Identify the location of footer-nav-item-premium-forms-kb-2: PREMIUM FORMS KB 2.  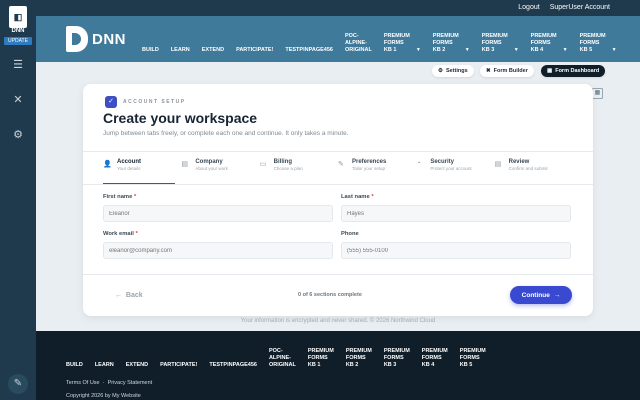
(359, 358).